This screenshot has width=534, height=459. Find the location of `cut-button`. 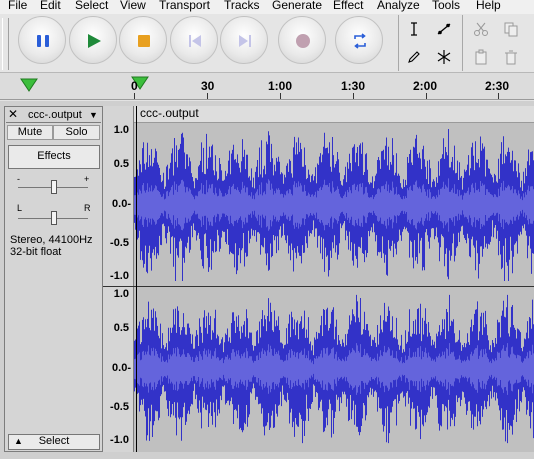

cut-button is located at coordinates (481, 29).